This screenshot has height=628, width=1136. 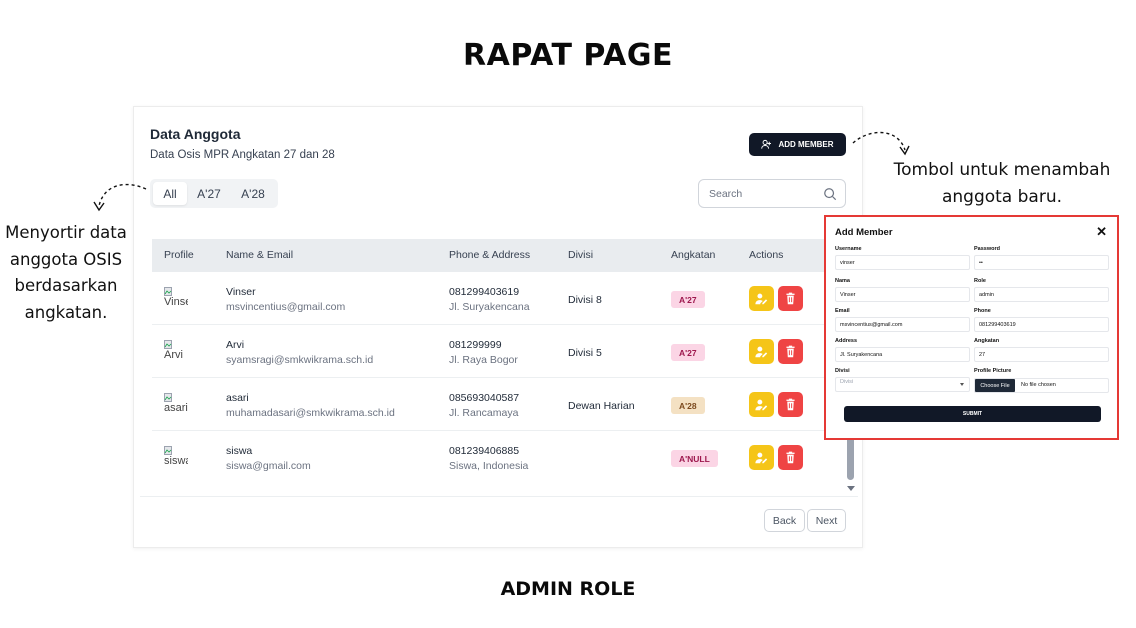 I want to click on password-field: ••, so click(x=1041, y=262).